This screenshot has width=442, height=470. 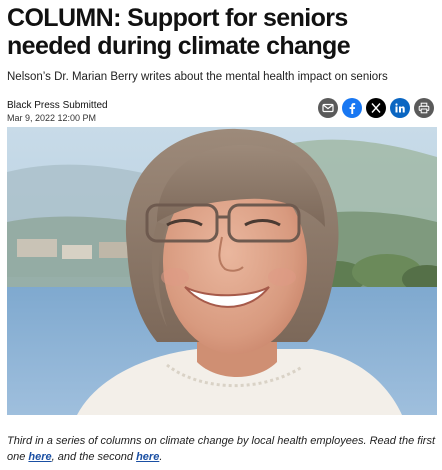 I want to click on print-share-button, so click(x=424, y=108).